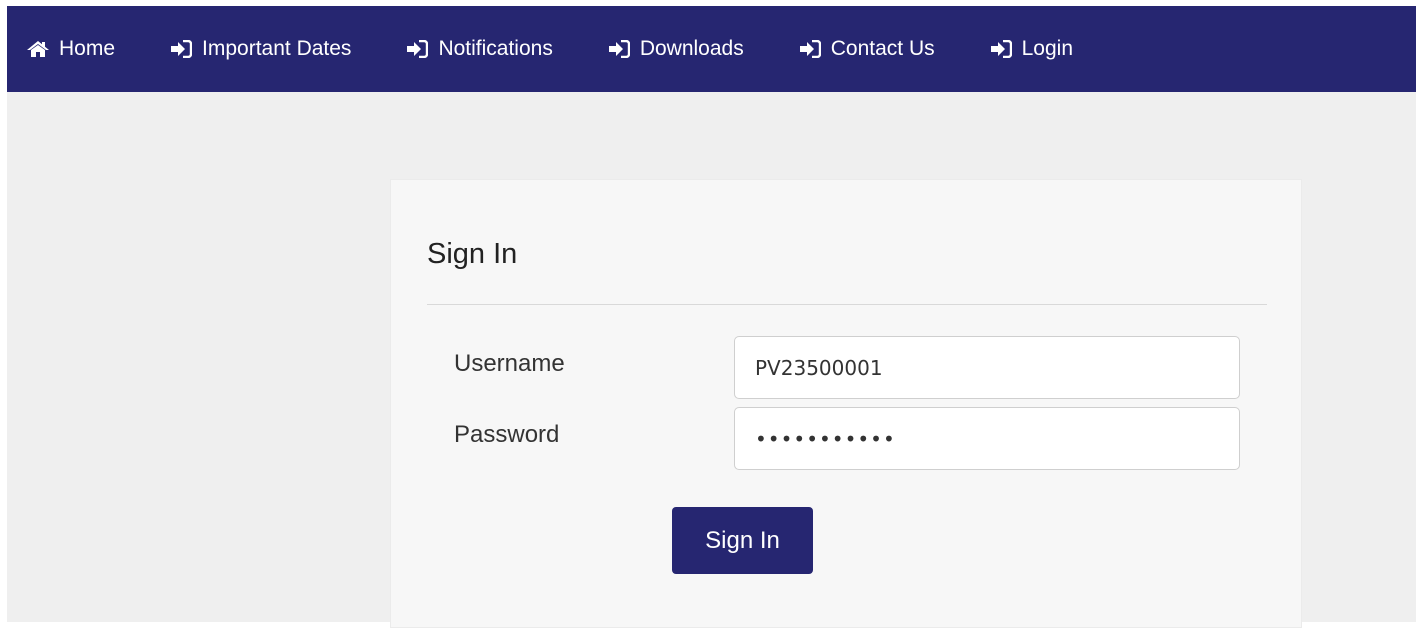 This screenshot has width=1416, height=628. Describe the element at coordinates (987, 367) in the screenshot. I see `username-field` at that location.